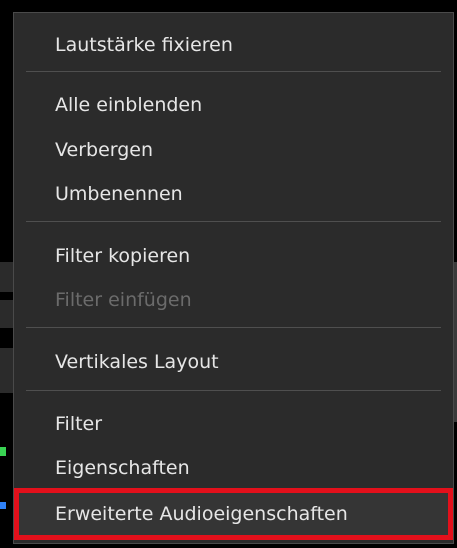 The image size is (457, 548). What do you see at coordinates (123, 256) in the screenshot?
I see `menu-item-label: Filter kopieren` at bounding box center [123, 256].